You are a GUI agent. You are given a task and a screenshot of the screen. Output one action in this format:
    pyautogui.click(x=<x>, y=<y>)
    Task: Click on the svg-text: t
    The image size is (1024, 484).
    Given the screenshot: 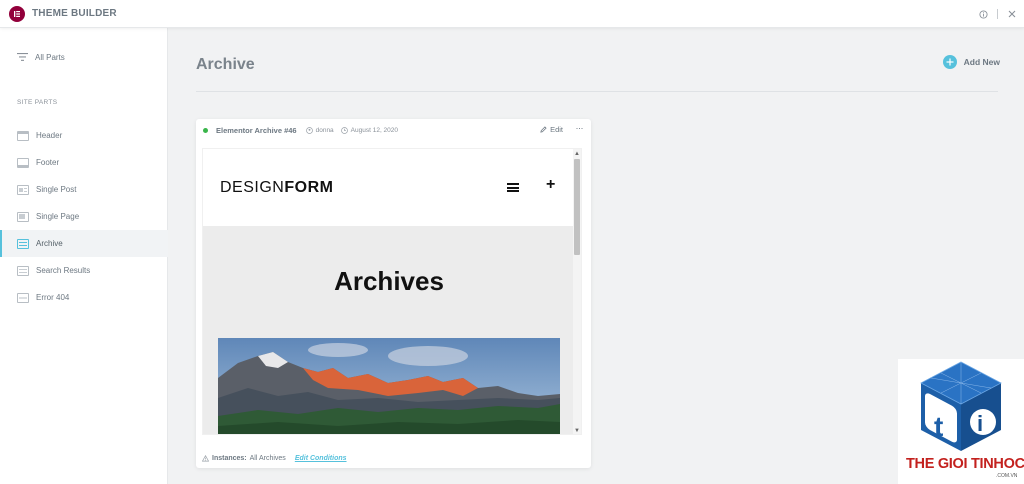 What is the action you would take?
    pyautogui.click(x=938, y=426)
    